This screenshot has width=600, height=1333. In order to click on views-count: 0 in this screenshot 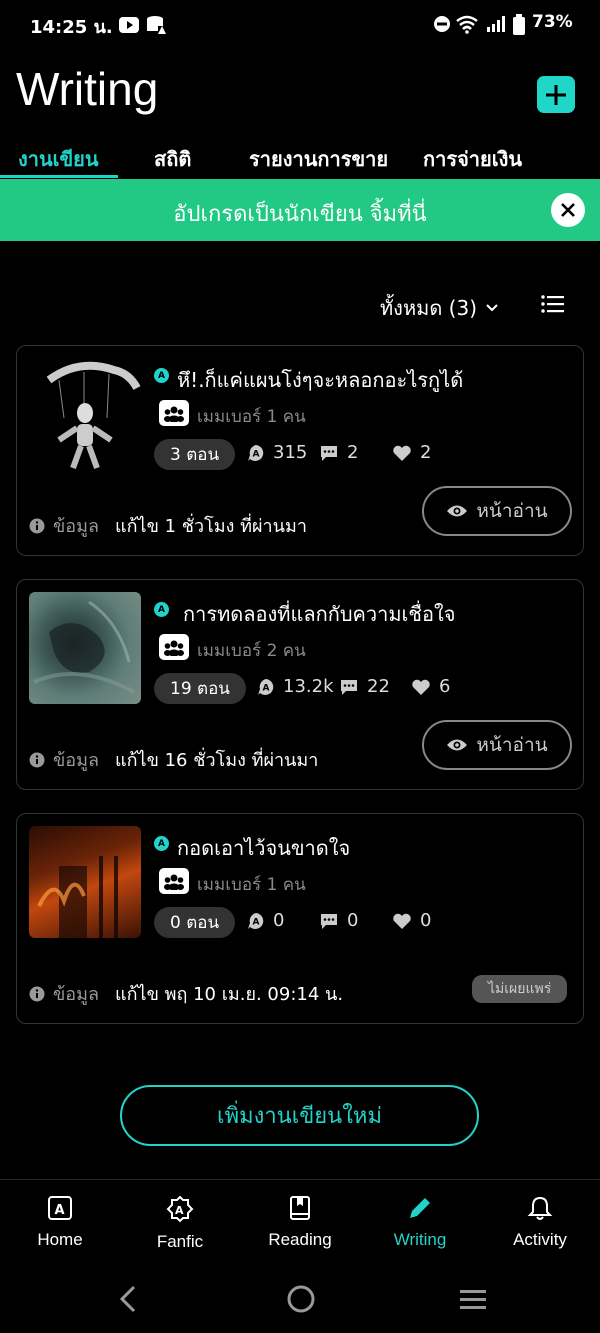, I will do `click(279, 920)`.